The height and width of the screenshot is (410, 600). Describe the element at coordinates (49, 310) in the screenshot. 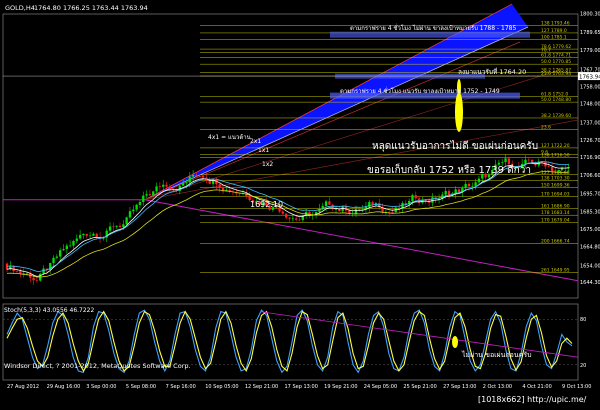

I see `stoch-label: Stoch(5,3,3) 43.0556 46.7222` at that location.